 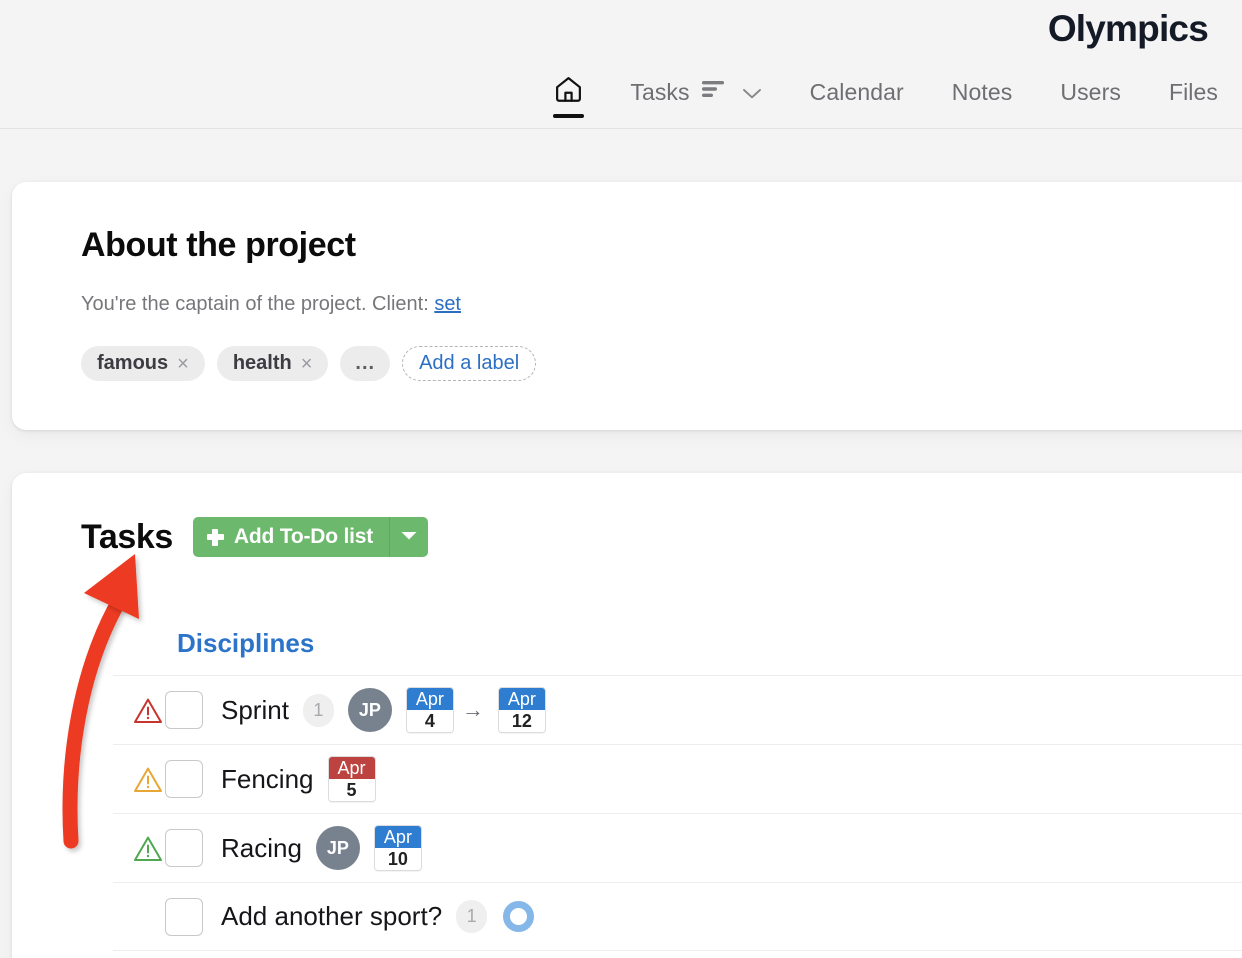 I want to click on nav-item-tasks-label: Tasks, so click(x=660, y=91).